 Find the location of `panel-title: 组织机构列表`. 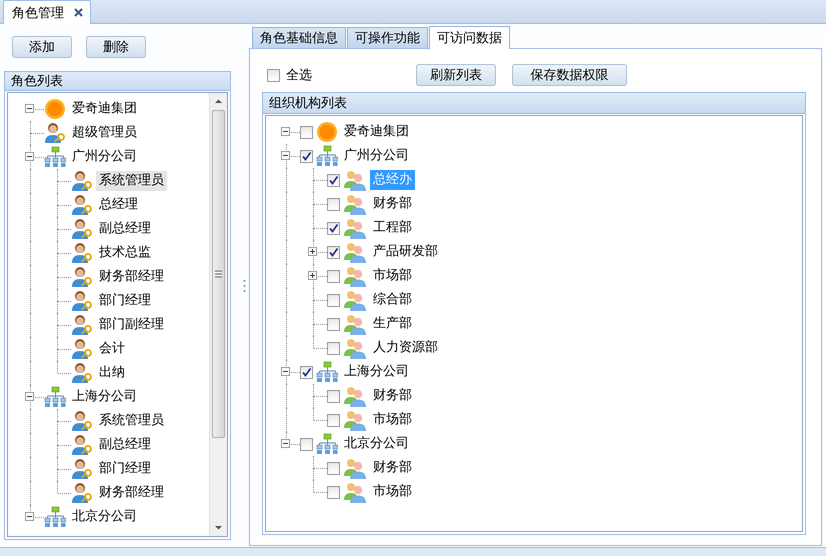

panel-title: 组织机构列表 is located at coordinates (308, 103).